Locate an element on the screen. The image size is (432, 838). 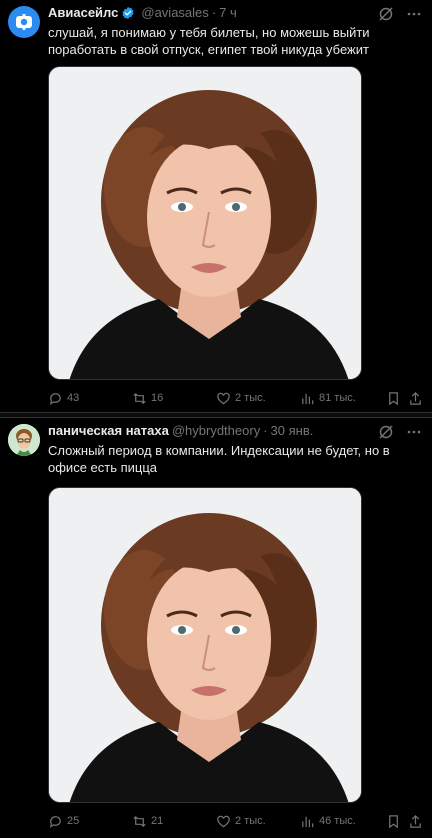
tweet-actions: 43 16 2 тыс. 81 тыс. is located at coordinates (235, 398).